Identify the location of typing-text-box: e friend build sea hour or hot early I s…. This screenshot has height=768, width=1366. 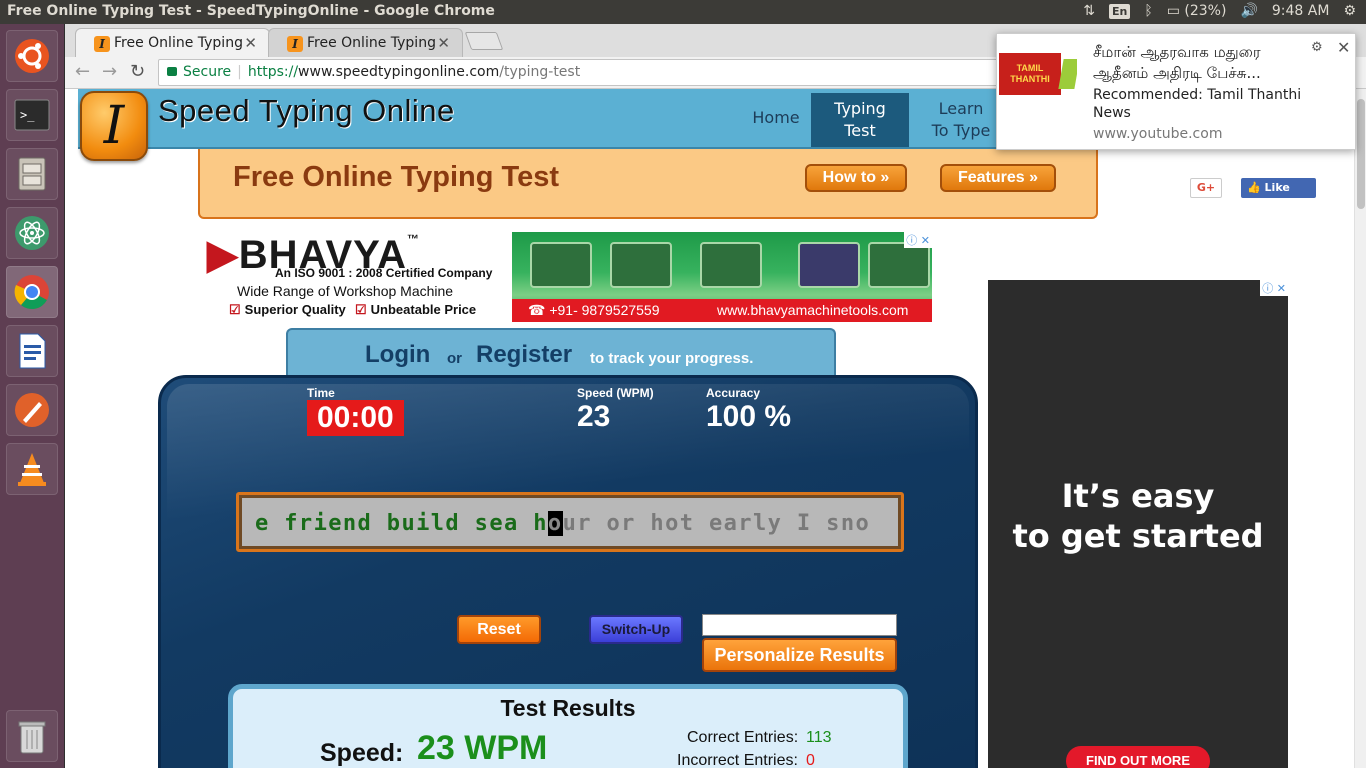
(570, 522).